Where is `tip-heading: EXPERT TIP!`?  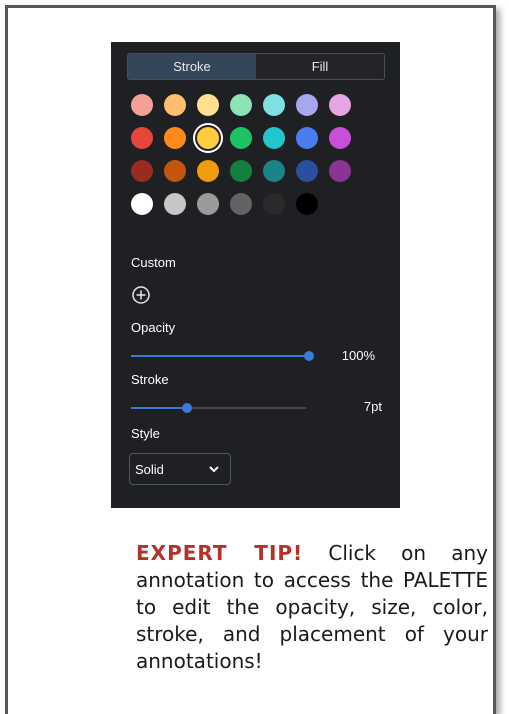
tip-heading: EXPERT TIP! is located at coordinates (220, 553).